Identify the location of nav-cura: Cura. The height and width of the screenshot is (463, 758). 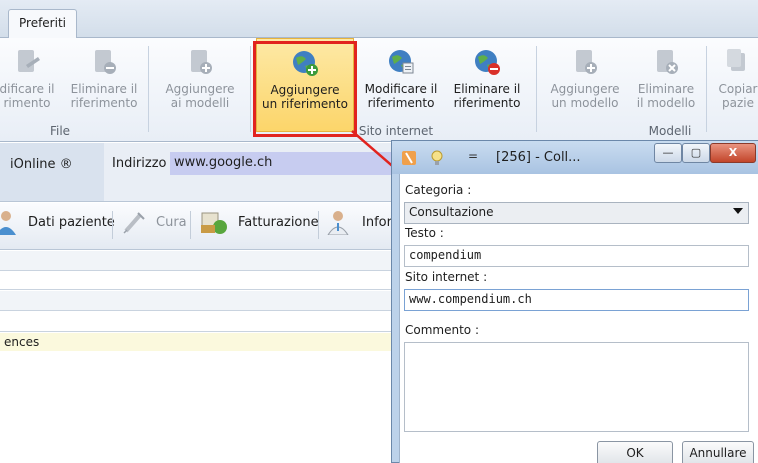
(171, 222).